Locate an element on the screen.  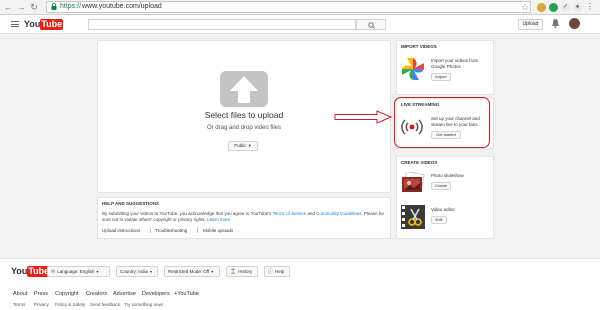
create-videos-title: CREATE VIDEOS is located at coordinates (419, 162).